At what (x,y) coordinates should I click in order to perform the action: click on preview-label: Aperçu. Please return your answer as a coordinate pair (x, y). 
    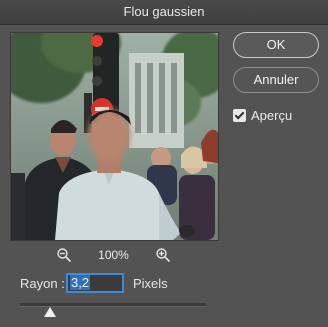
    Looking at the image, I should click on (272, 115).